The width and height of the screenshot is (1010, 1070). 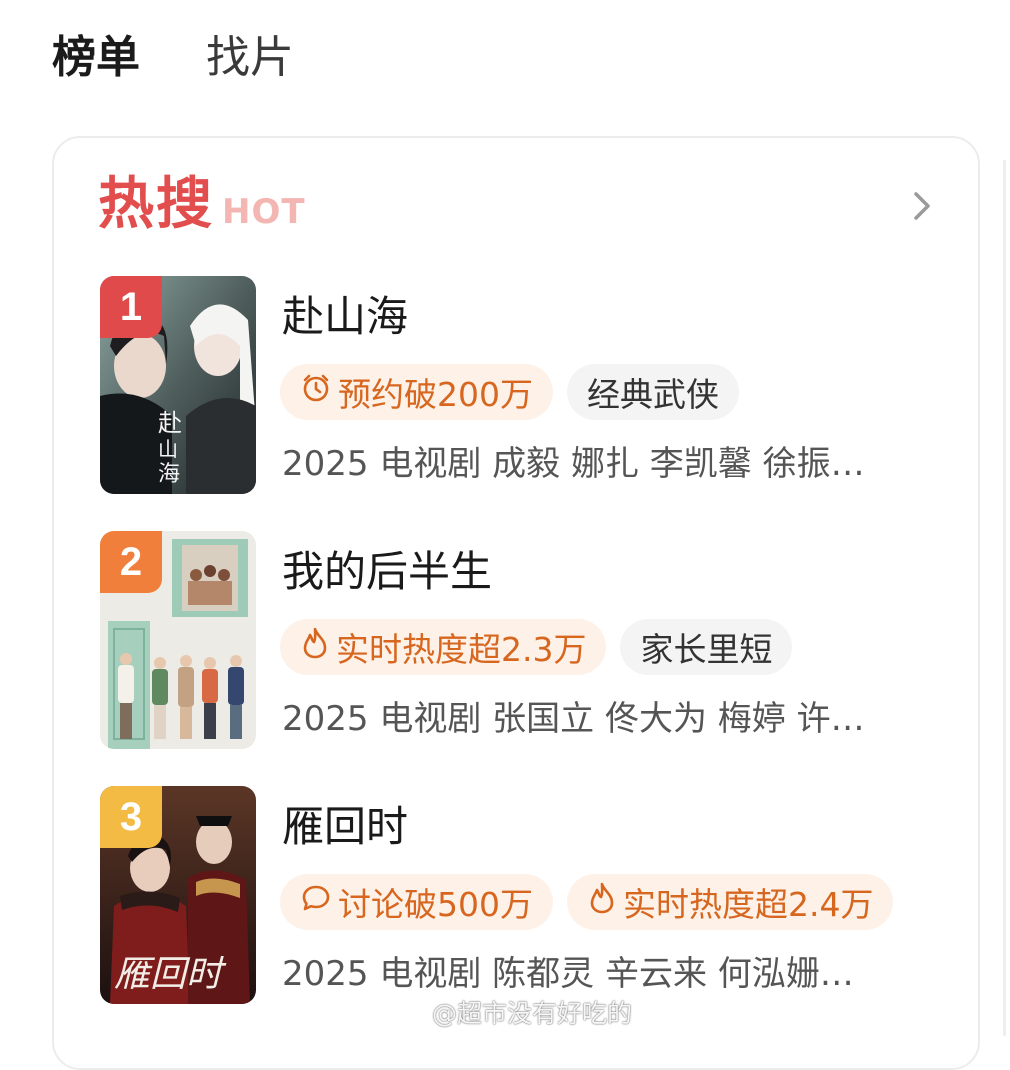 I want to click on tag-text: 实时热度超2.3万, so click(x=461, y=649).